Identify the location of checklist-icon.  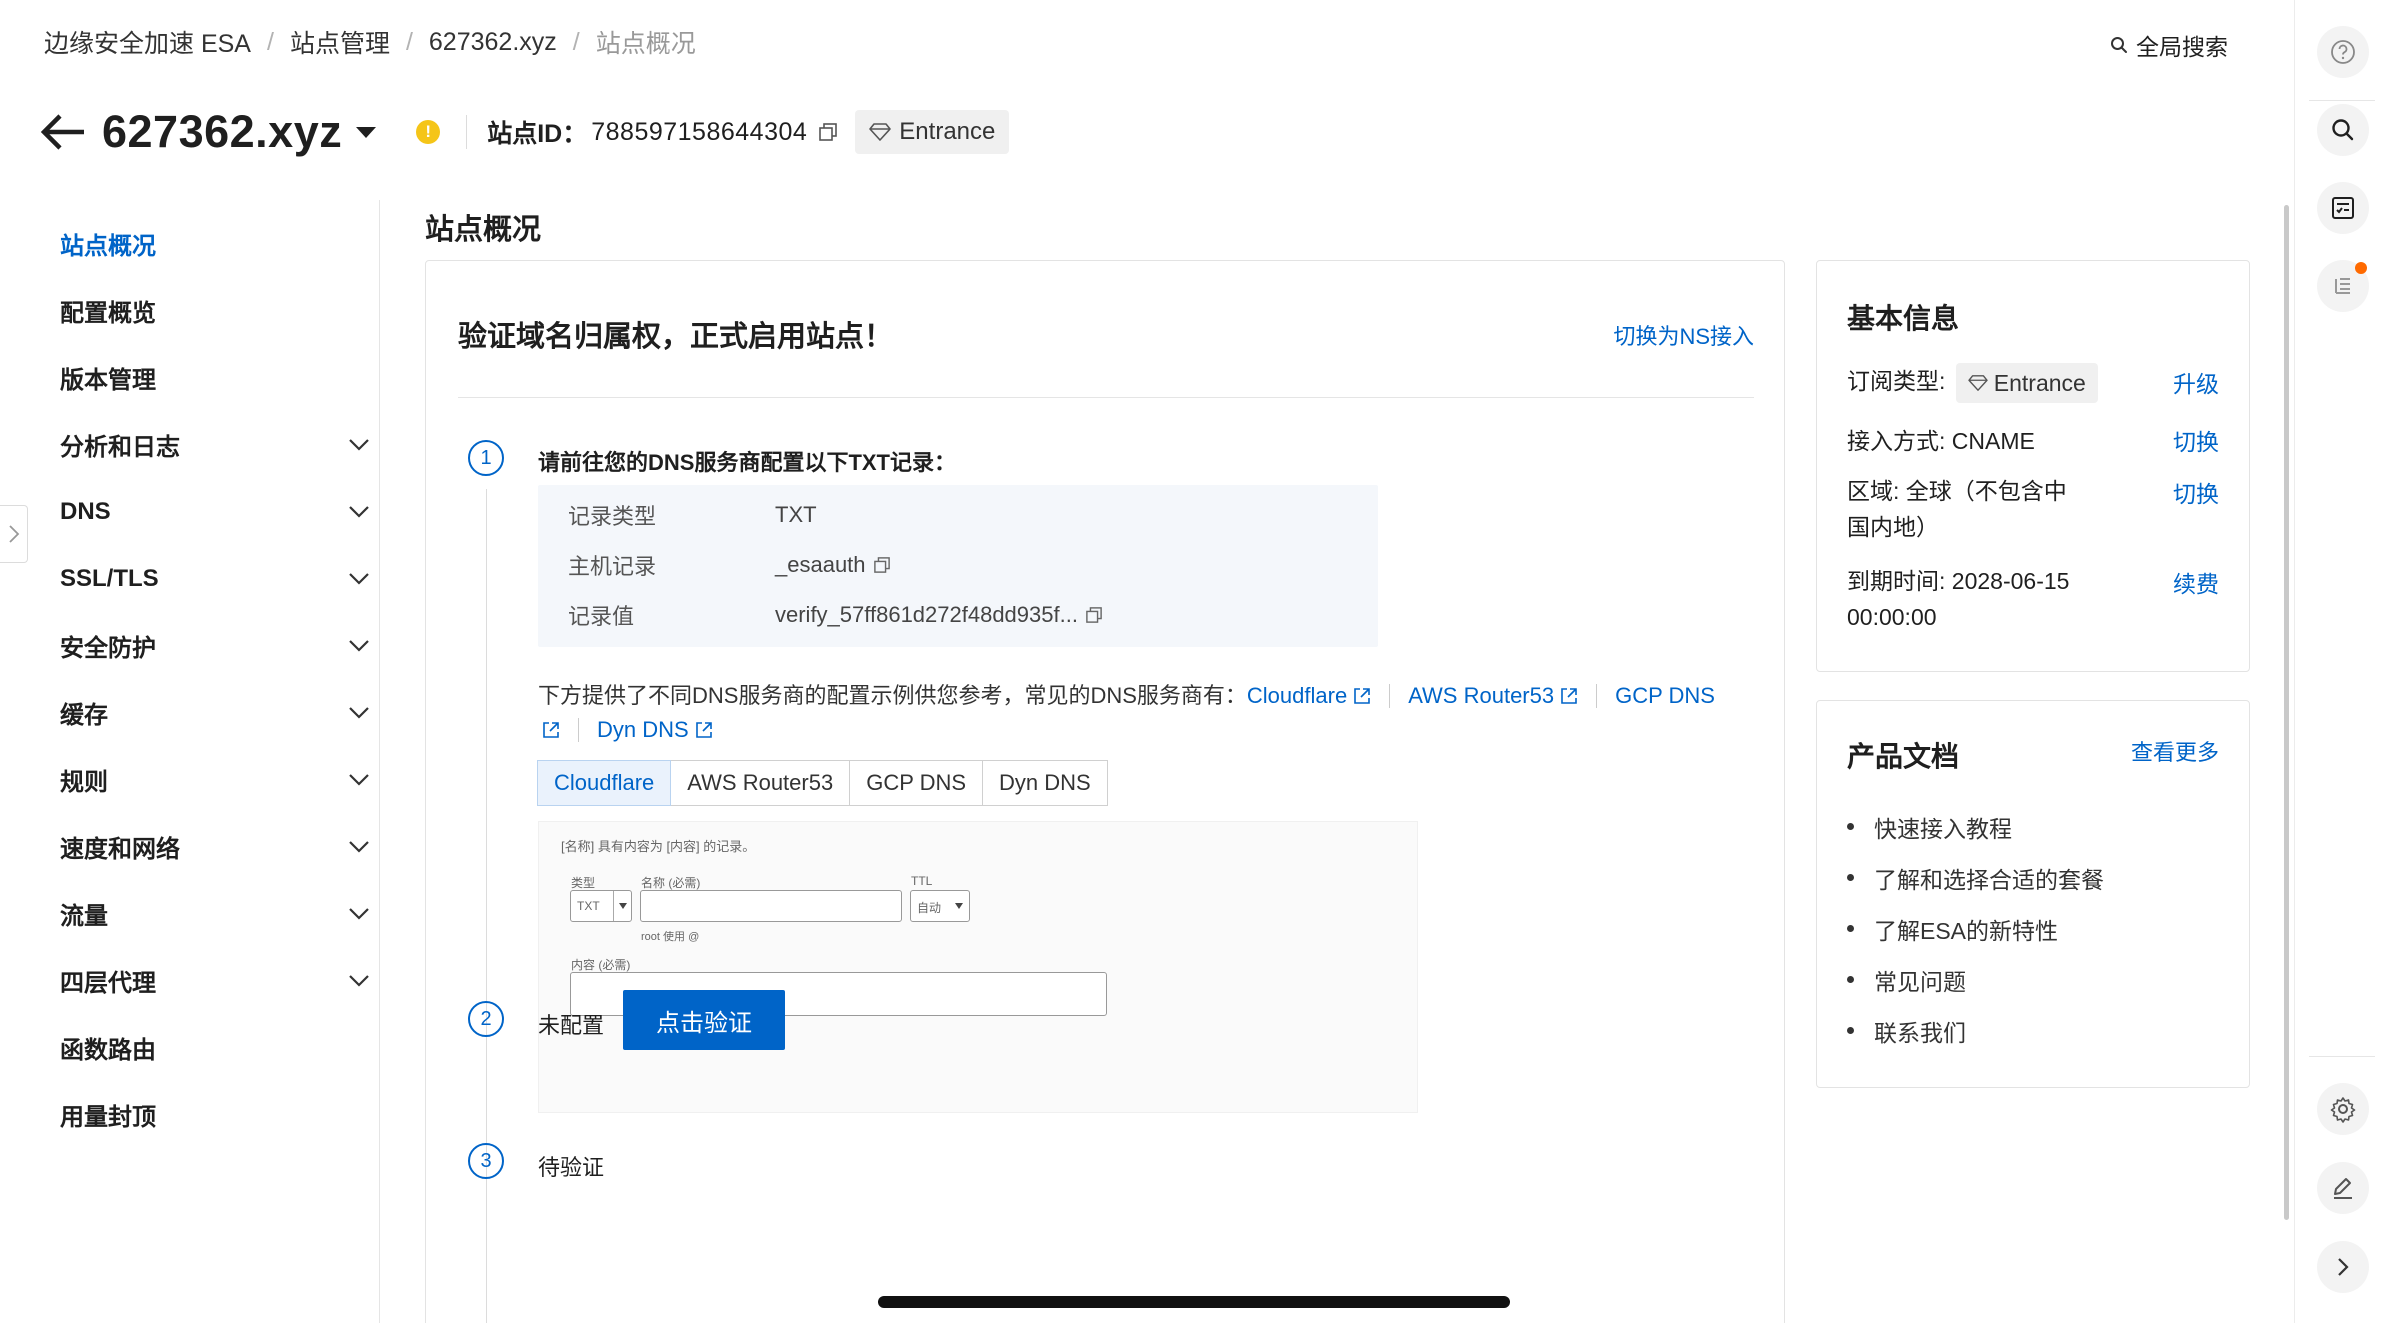
(2343, 208).